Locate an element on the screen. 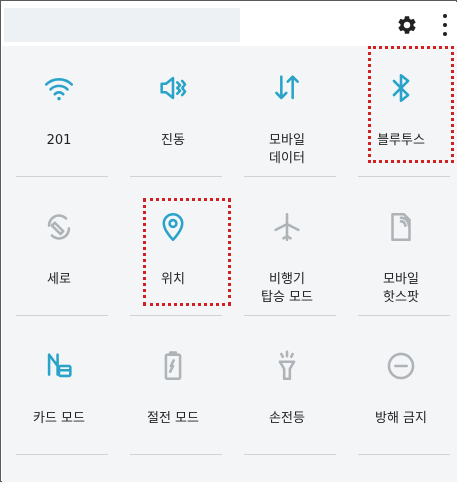 The width and height of the screenshot is (457, 482). tile-label: 비행기 탑승 모드 is located at coordinates (287, 288).